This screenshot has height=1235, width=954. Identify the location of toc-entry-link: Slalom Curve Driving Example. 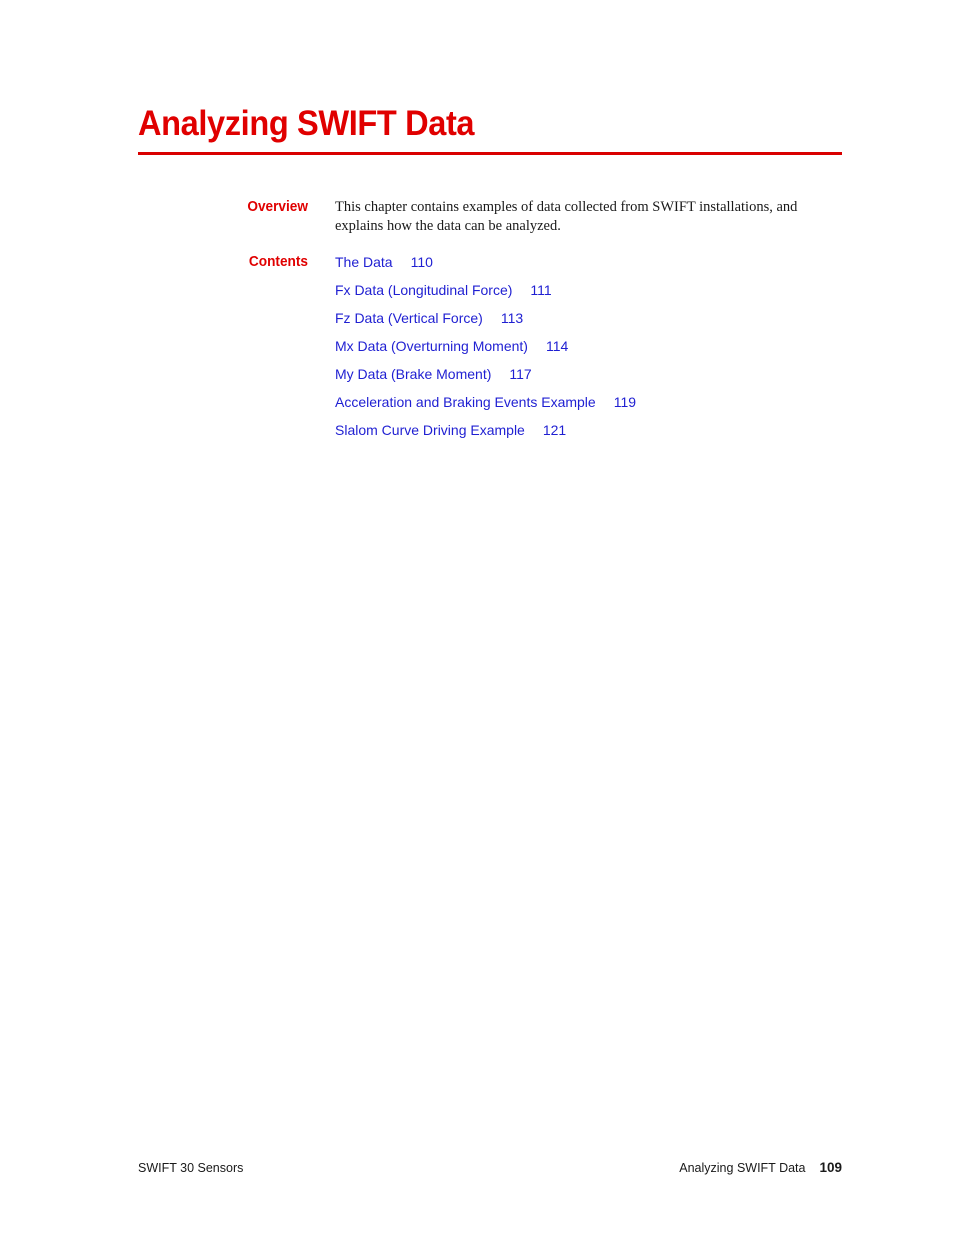
(430, 430).